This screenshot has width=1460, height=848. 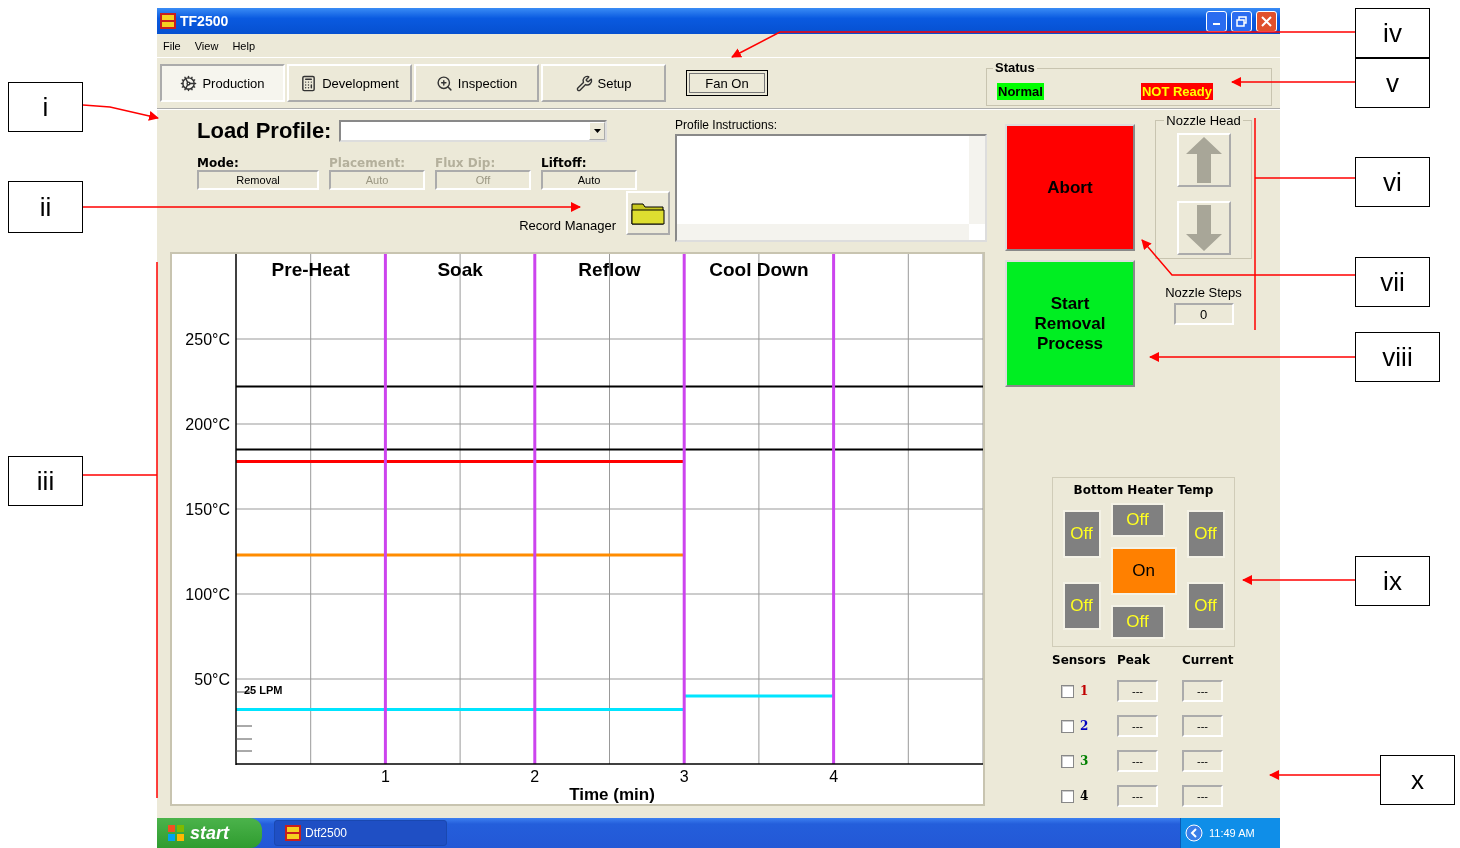 I want to click on magnifier-icon, so click(x=444, y=83).